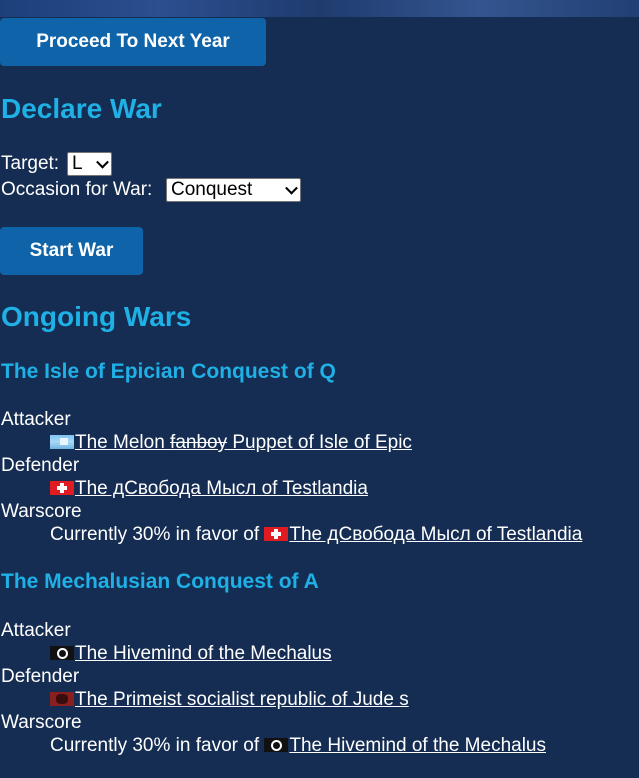 The image size is (639, 778). What do you see at coordinates (89, 164) in the screenshot?
I see `target-select: L` at bounding box center [89, 164].